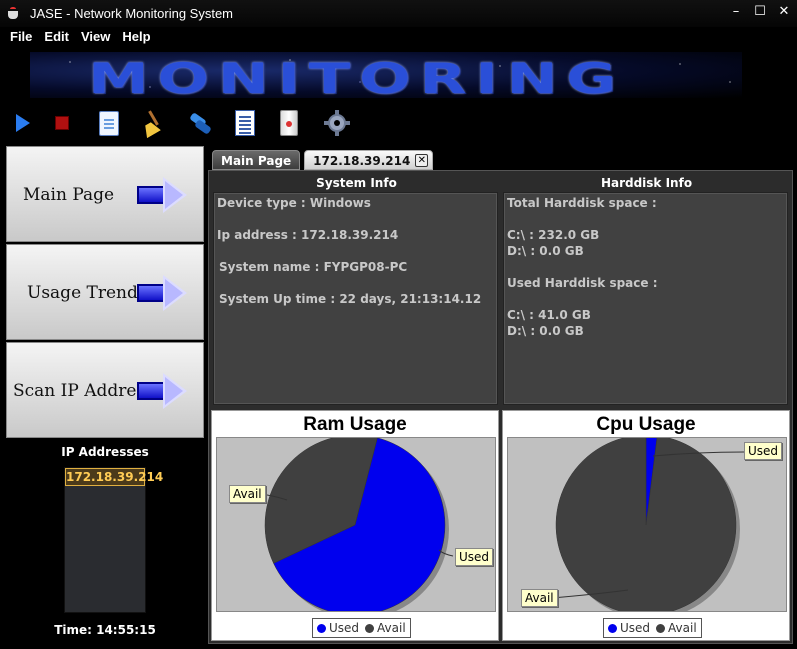 Image resolution: width=797 pixels, height=649 pixels. I want to click on nav-scan-ip-button: Scan IP Address, so click(105, 390).